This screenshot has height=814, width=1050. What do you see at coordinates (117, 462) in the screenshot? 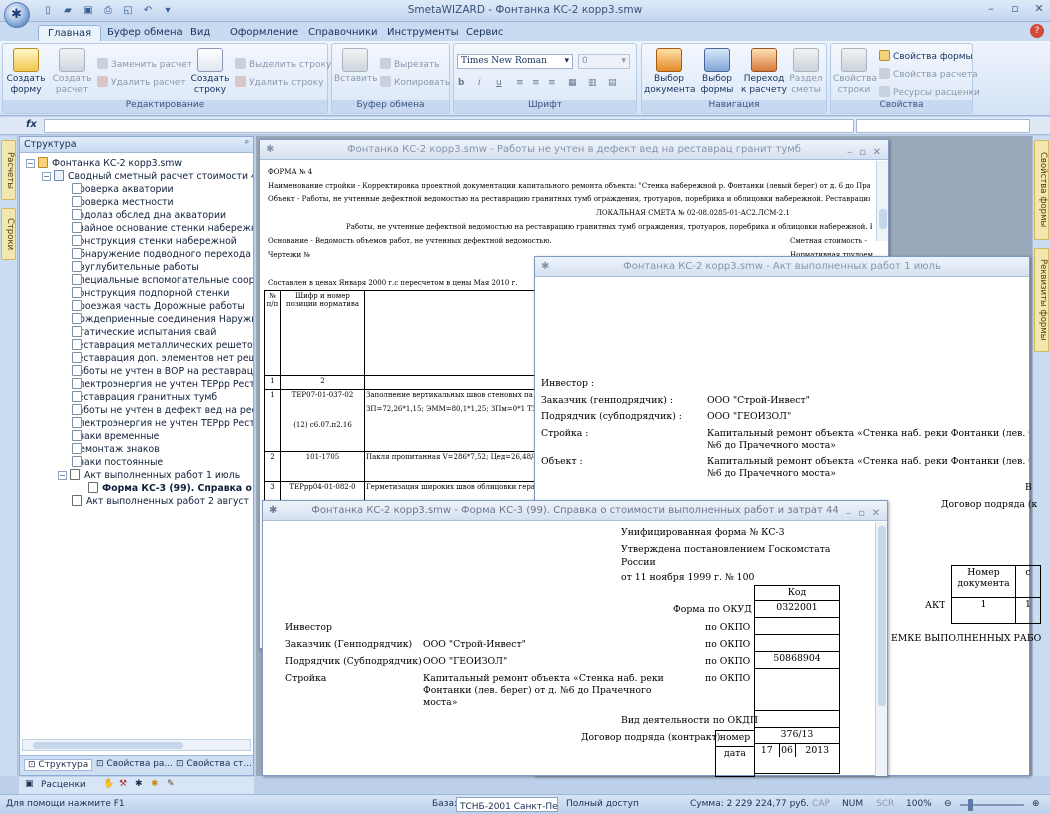
I see `tree-node: Знаки постоянные` at bounding box center [117, 462].